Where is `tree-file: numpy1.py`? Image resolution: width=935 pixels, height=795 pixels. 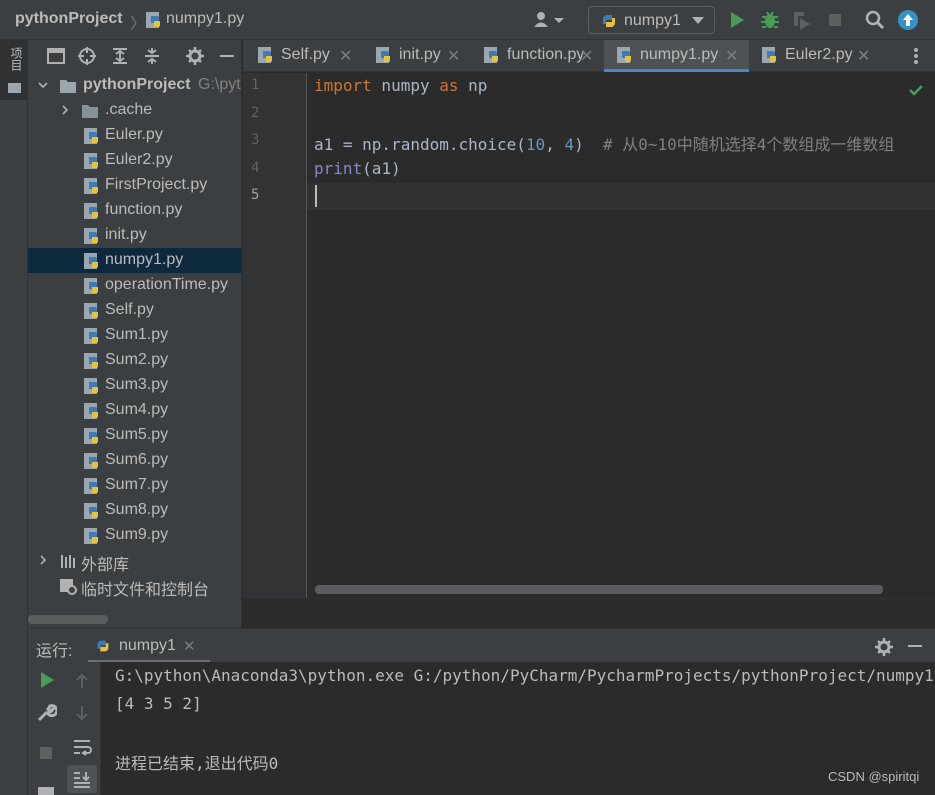 tree-file: numpy1.py is located at coordinates (134, 260).